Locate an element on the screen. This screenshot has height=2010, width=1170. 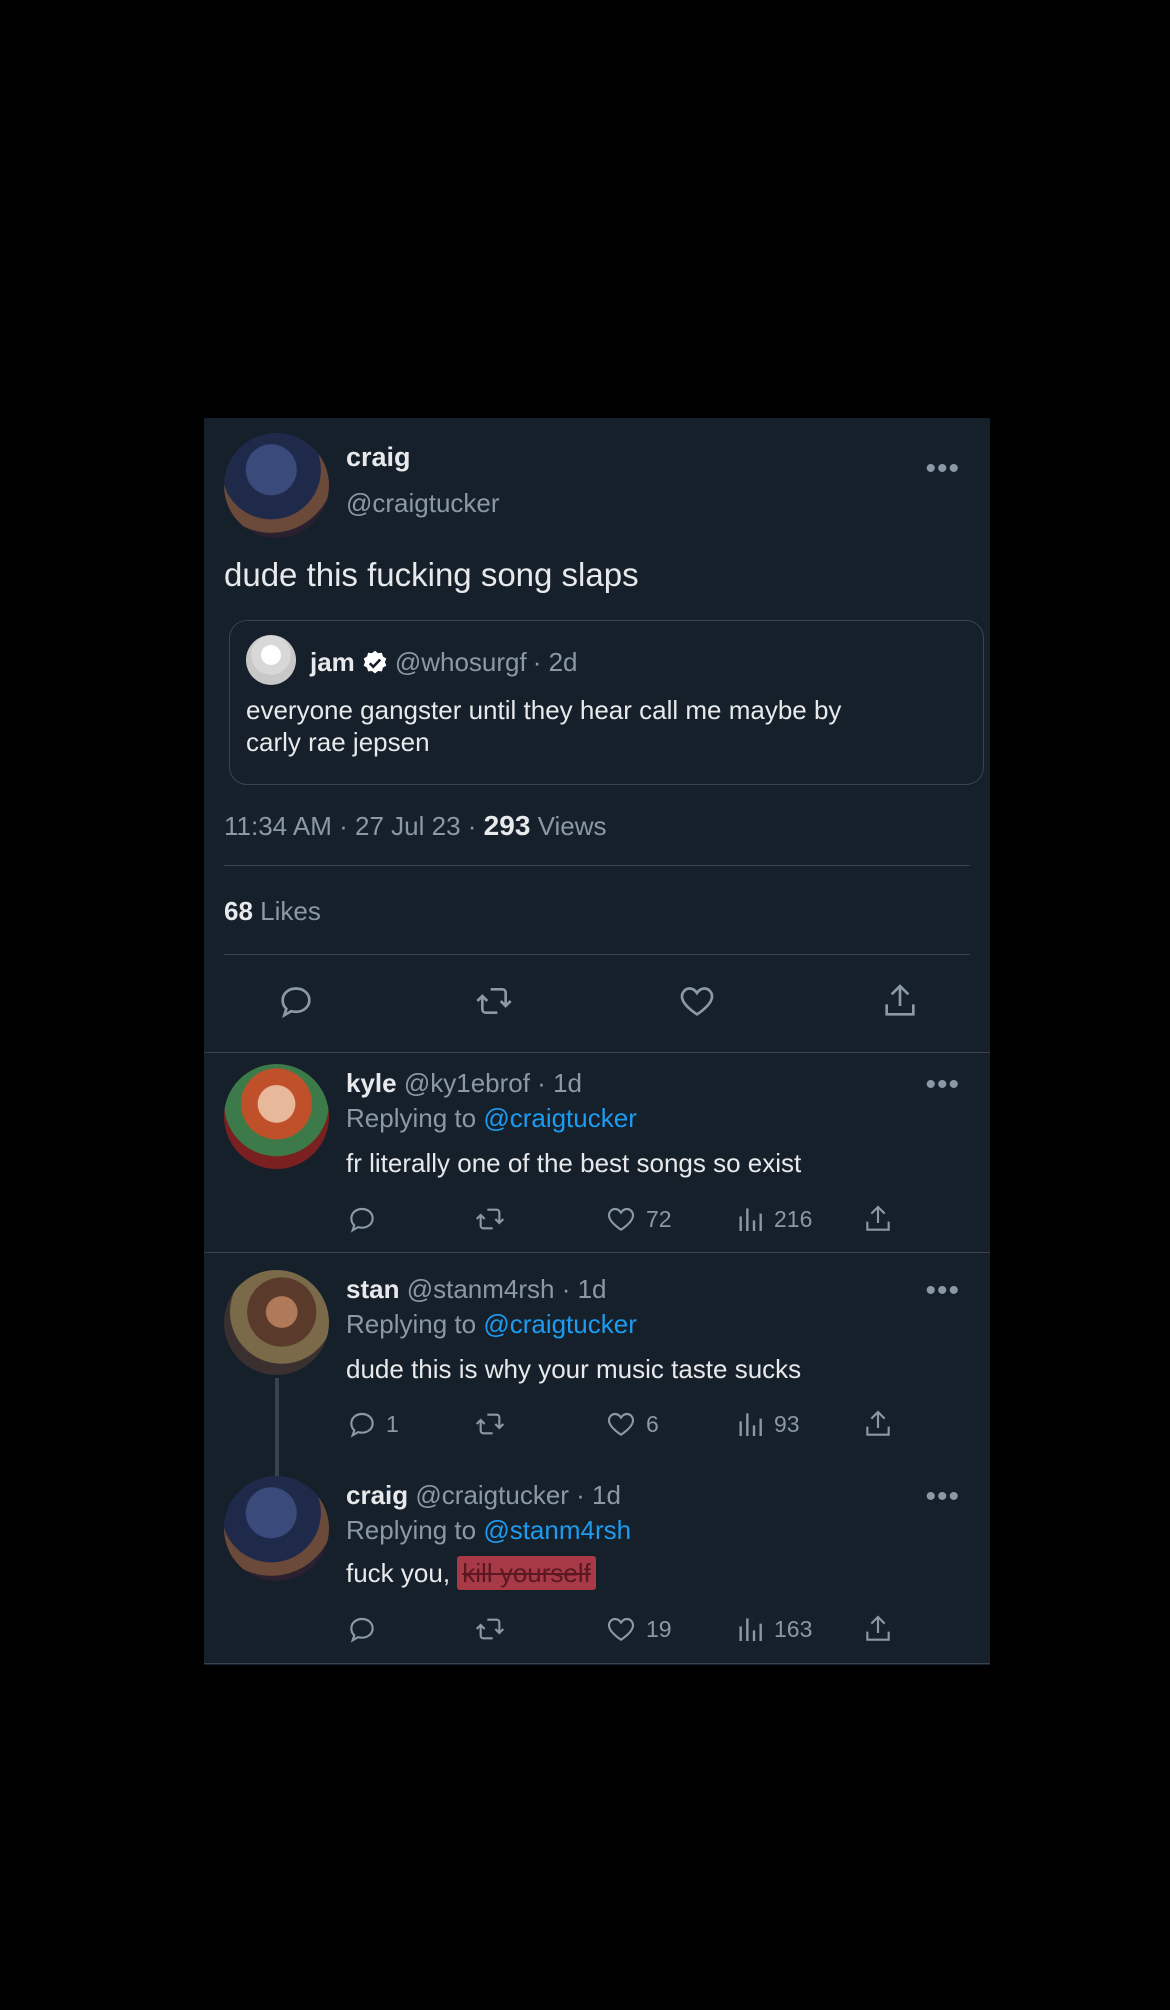
views-button: 216 is located at coordinates (773, 1219).